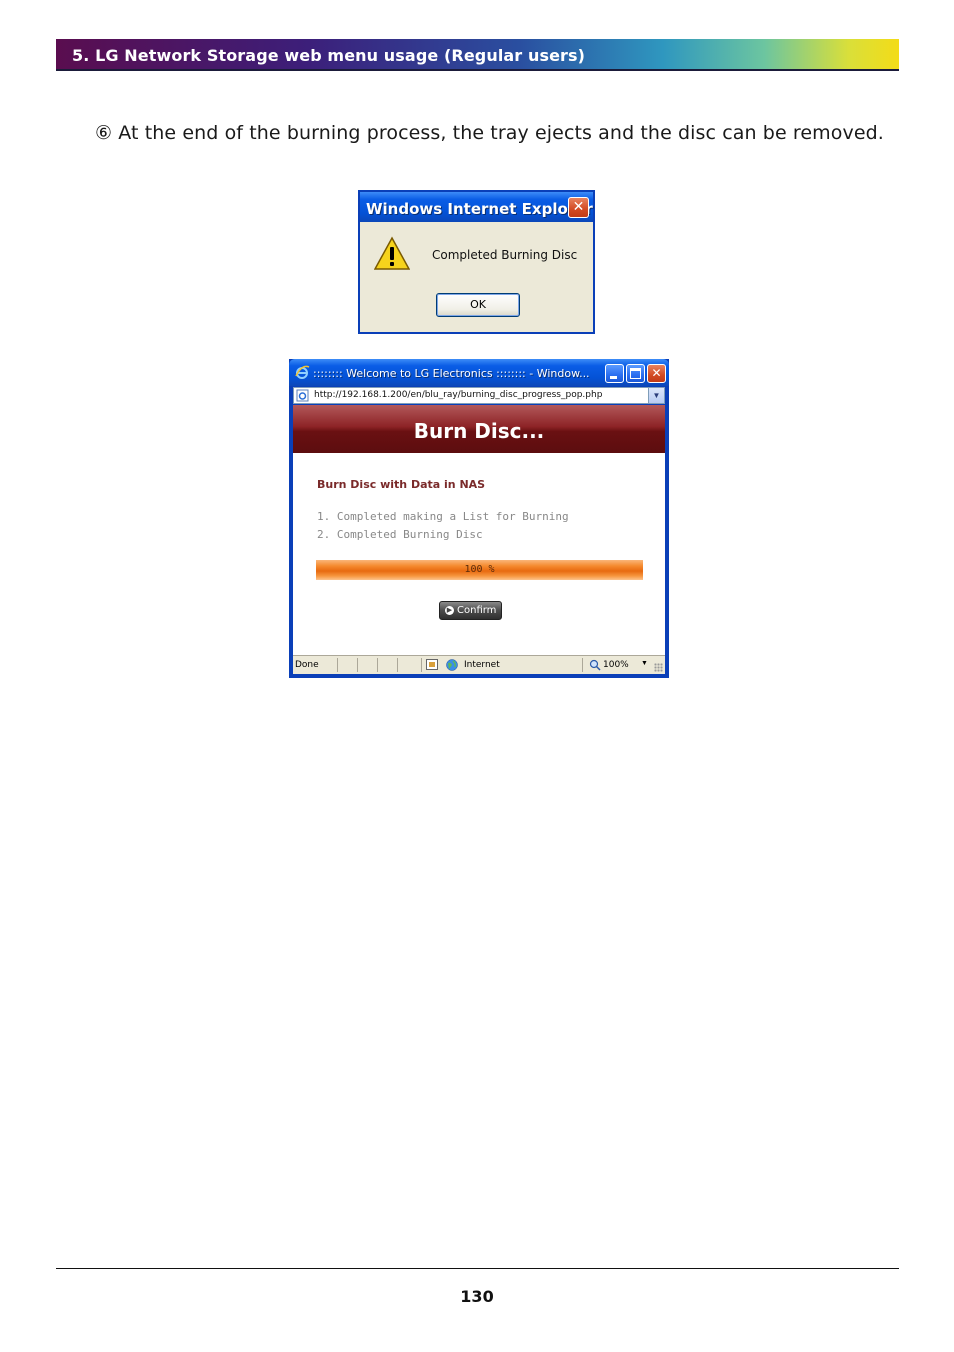 This screenshot has width=954, height=1352. I want to click on confirm-button: ▶ Confirm, so click(470, 610).